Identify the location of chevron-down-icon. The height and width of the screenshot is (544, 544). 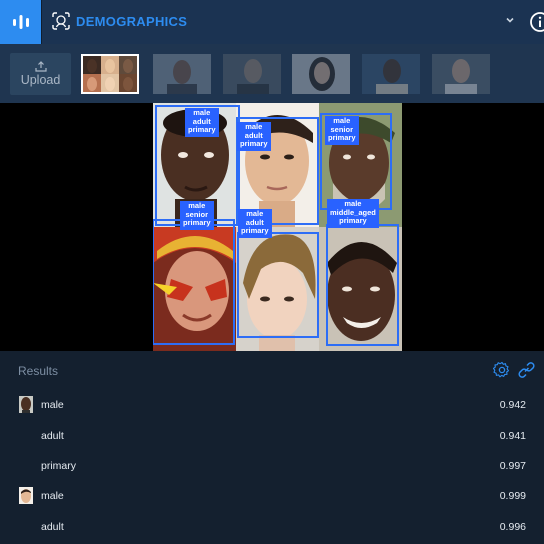
(510, 20).